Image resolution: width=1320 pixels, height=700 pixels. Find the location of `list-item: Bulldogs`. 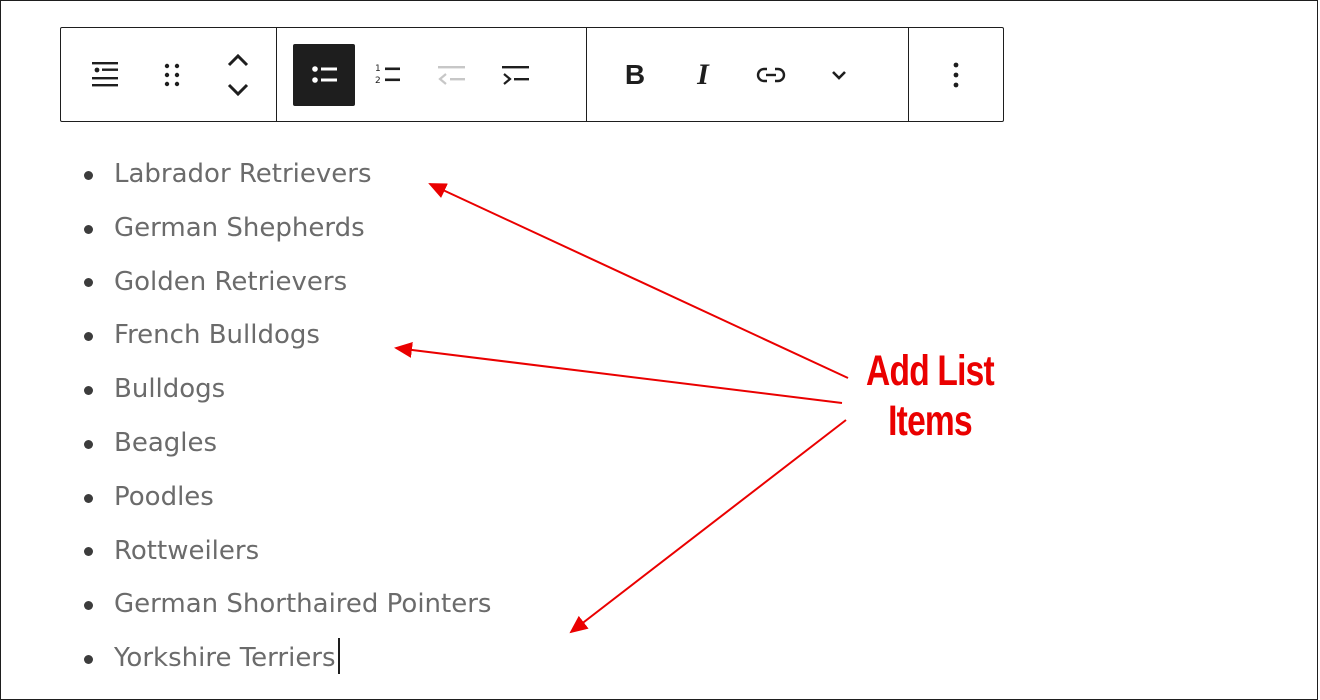

list-item: Bulldogs is located at coordinates (286, 390).